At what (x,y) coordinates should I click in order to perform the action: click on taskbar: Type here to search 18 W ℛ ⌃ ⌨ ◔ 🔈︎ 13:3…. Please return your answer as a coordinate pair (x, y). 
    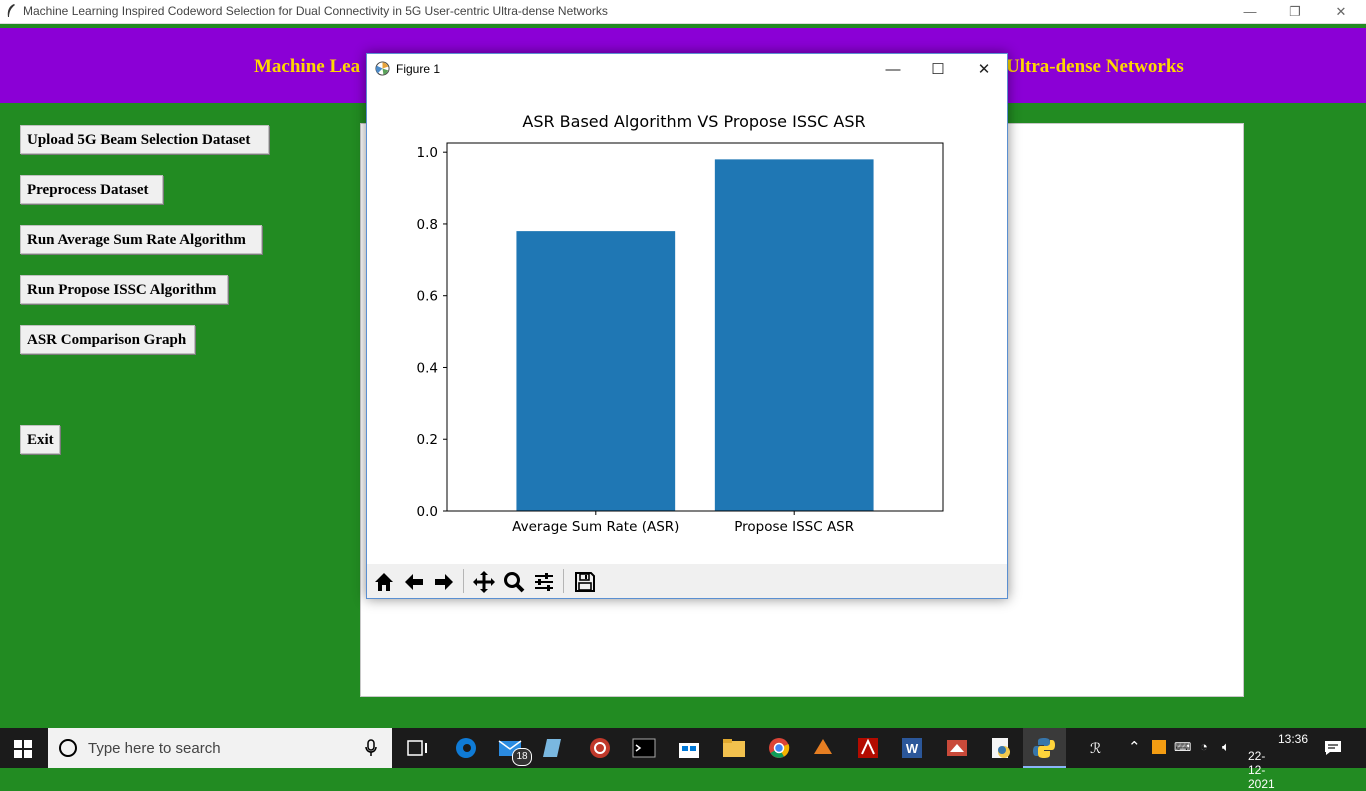
    Looking at the image, I should click on (683, 759).